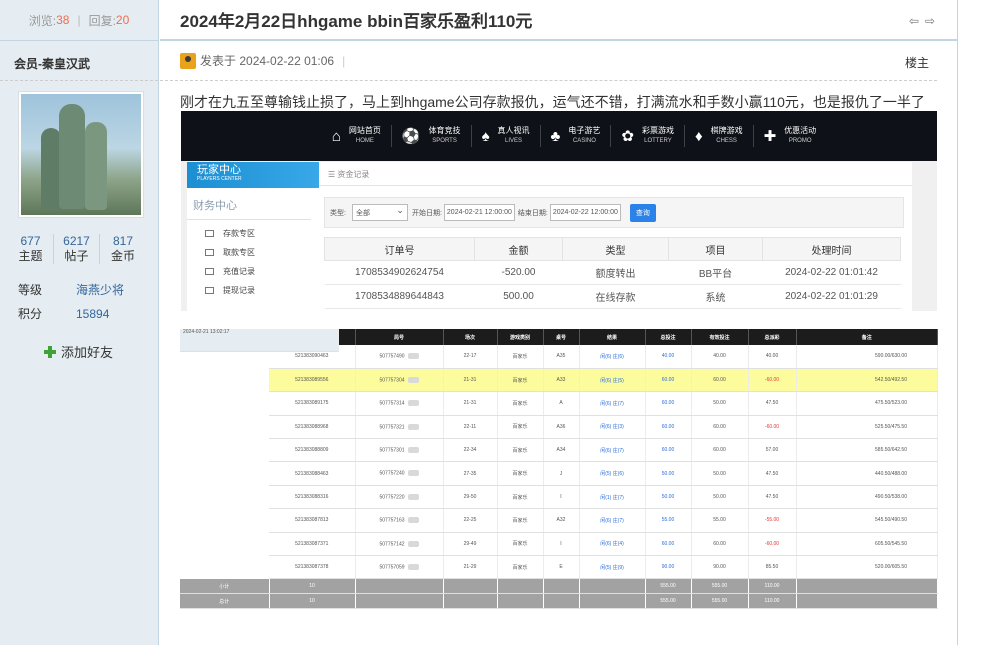  What do you see at coordinates (615, 296) in the screenshot?
I see `table-cell: 在线存款` at bounding box center [615, 296].